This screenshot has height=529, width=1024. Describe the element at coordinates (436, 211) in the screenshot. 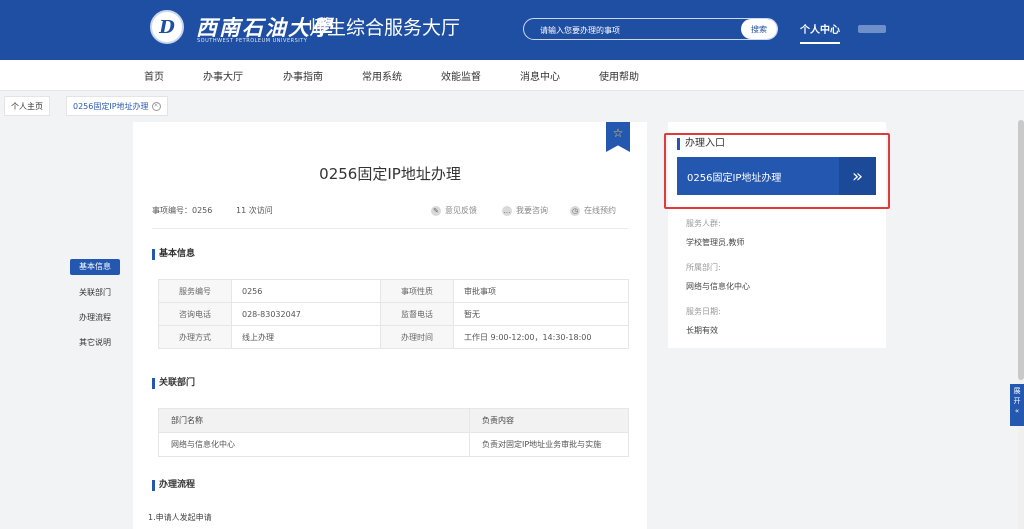

I see `pencil-icon: ✎` at that location.